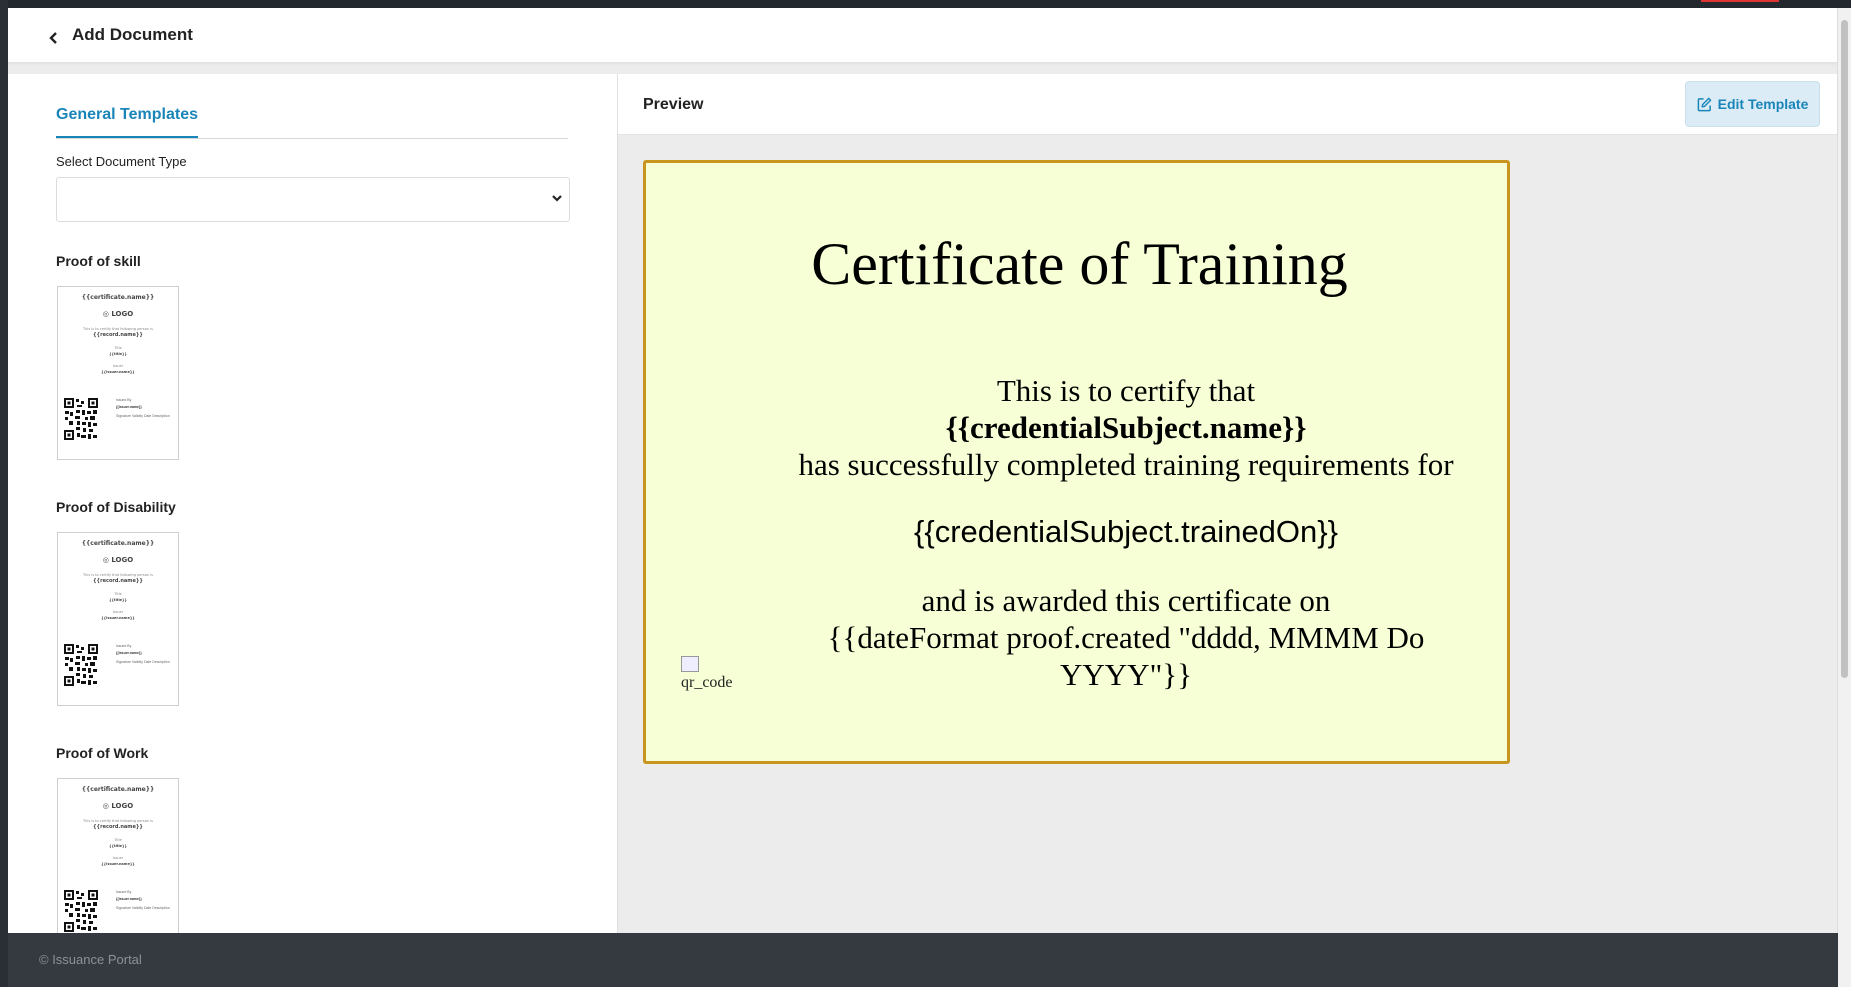 The height and width of the screenshot is (987, 1851). Describe the element at coordinates (121, 161) in the screenshot. I see `document-type-label: Select Document Type` at that location.